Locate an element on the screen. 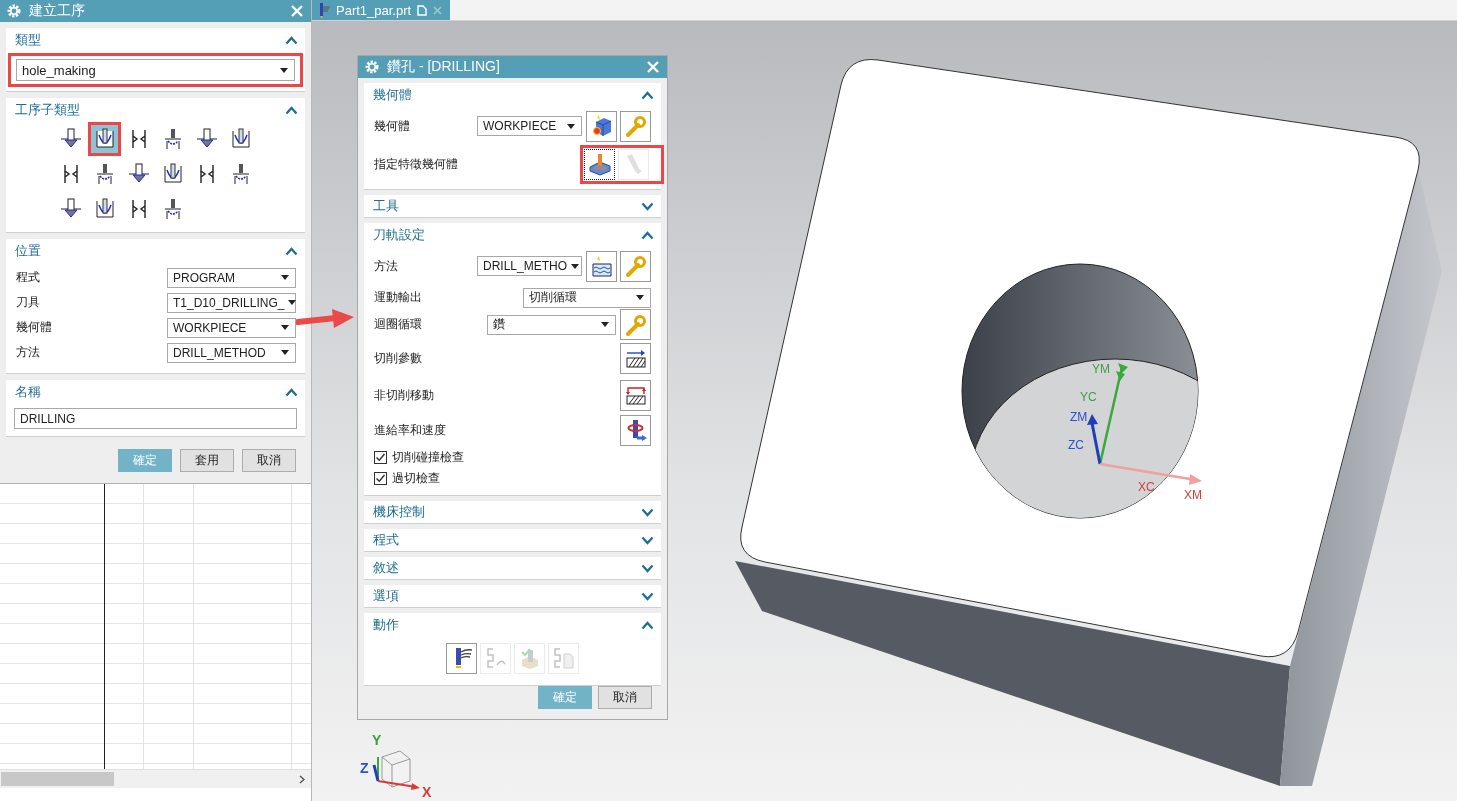 Image resolution: width=1457 pixels, height=801 pixels. section-title: 敘述 is located at coordinates (386, 568).